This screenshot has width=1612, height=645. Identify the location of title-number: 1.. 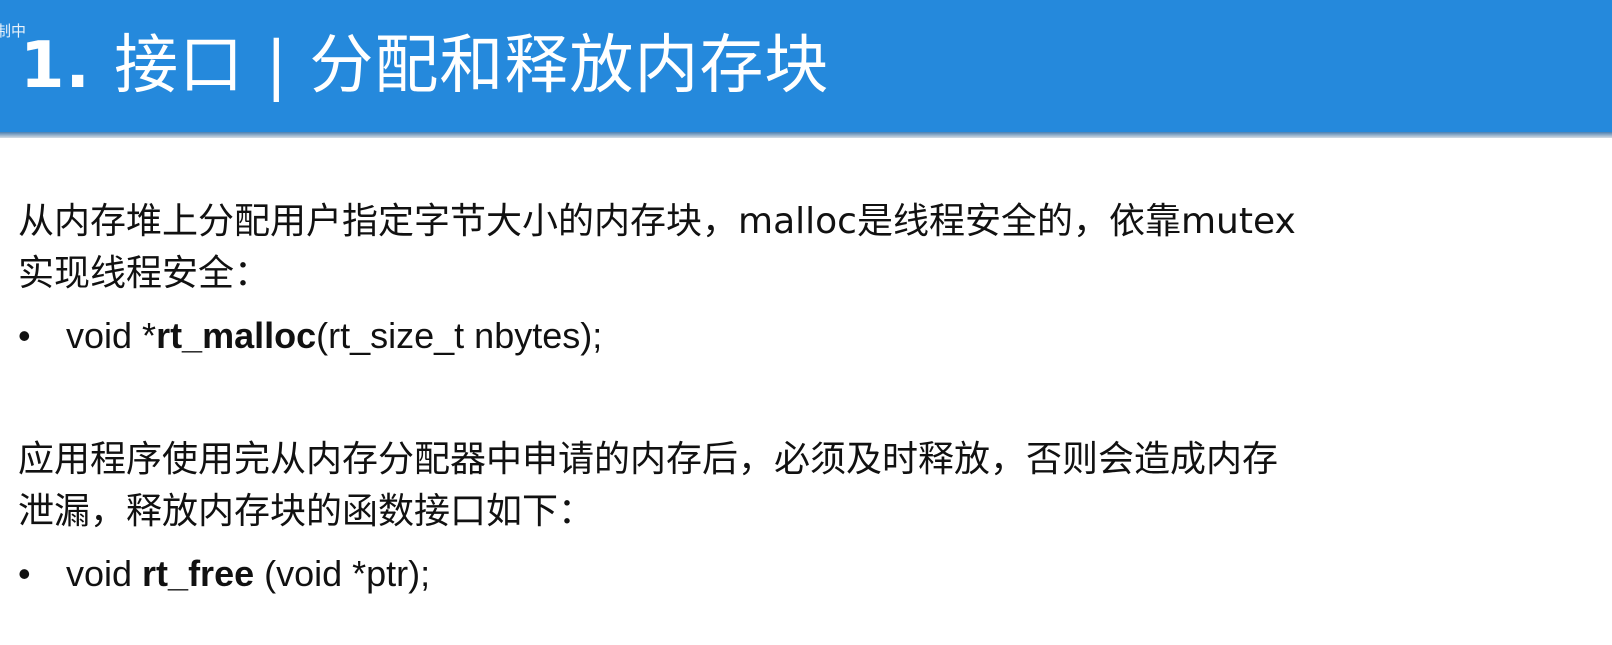
(55, 66).